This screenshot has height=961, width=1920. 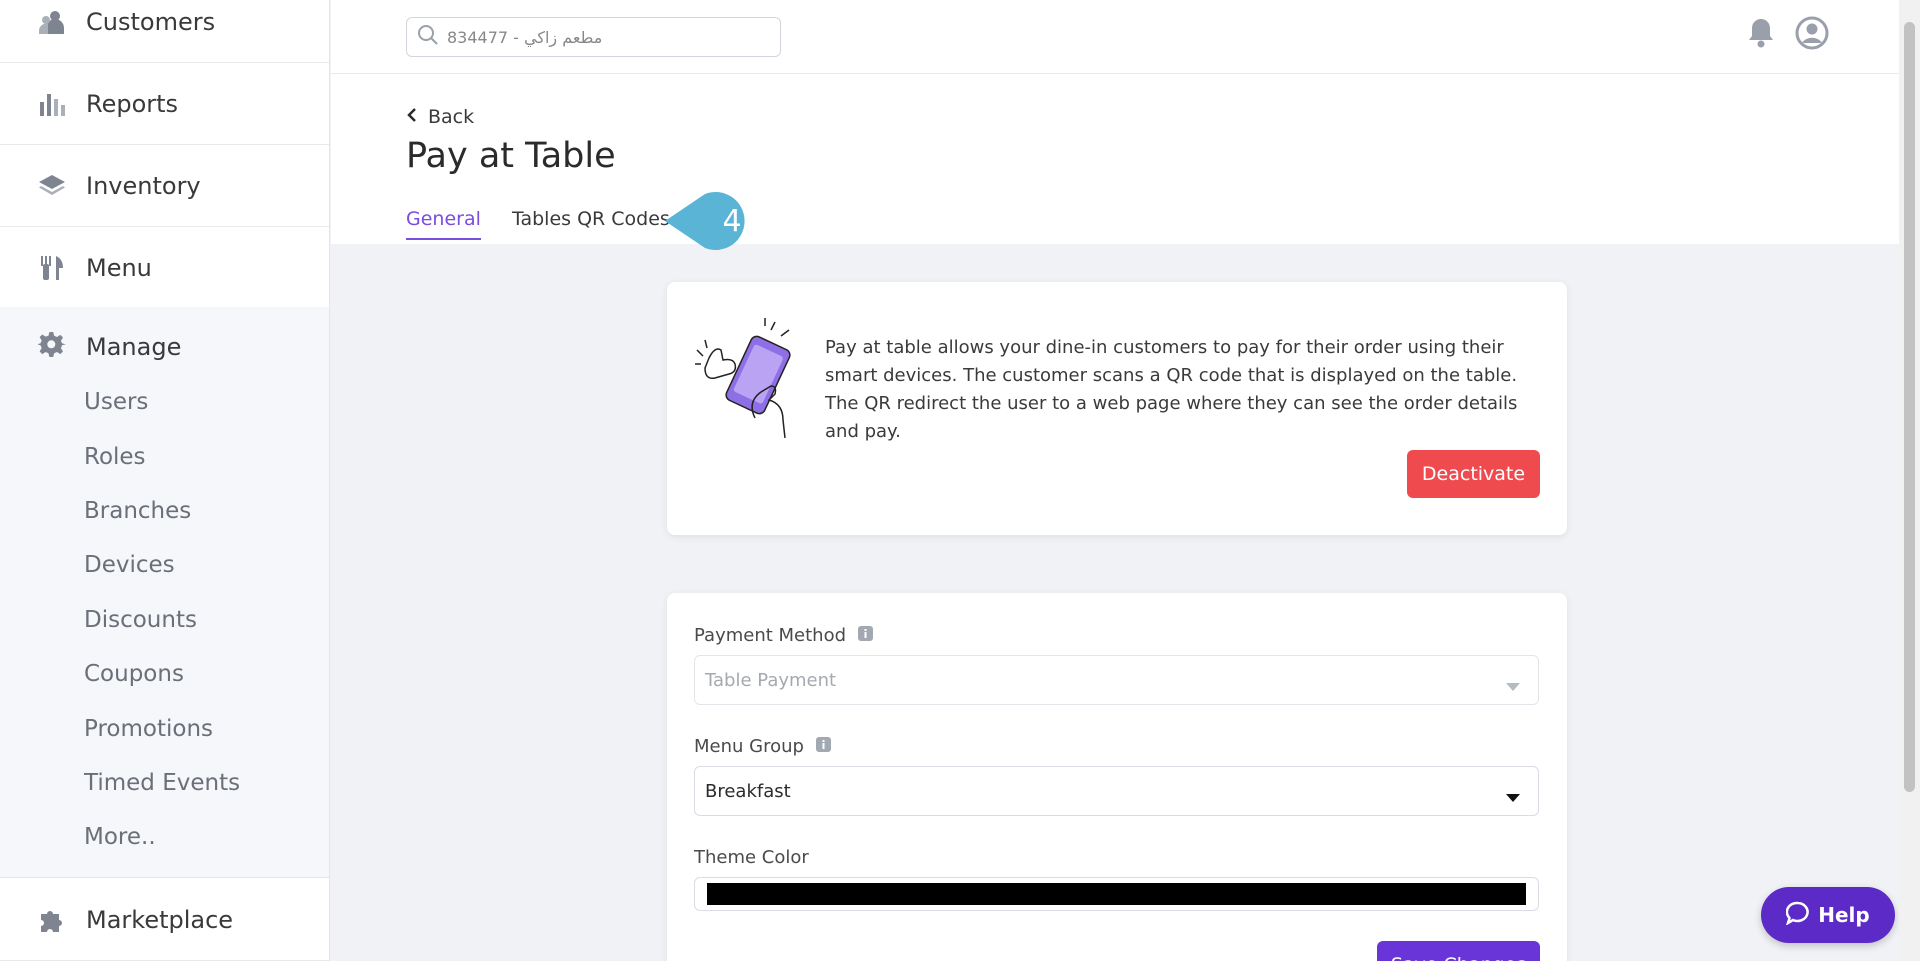 I want to click on callout-number: 4, so click(x=731, y=221).